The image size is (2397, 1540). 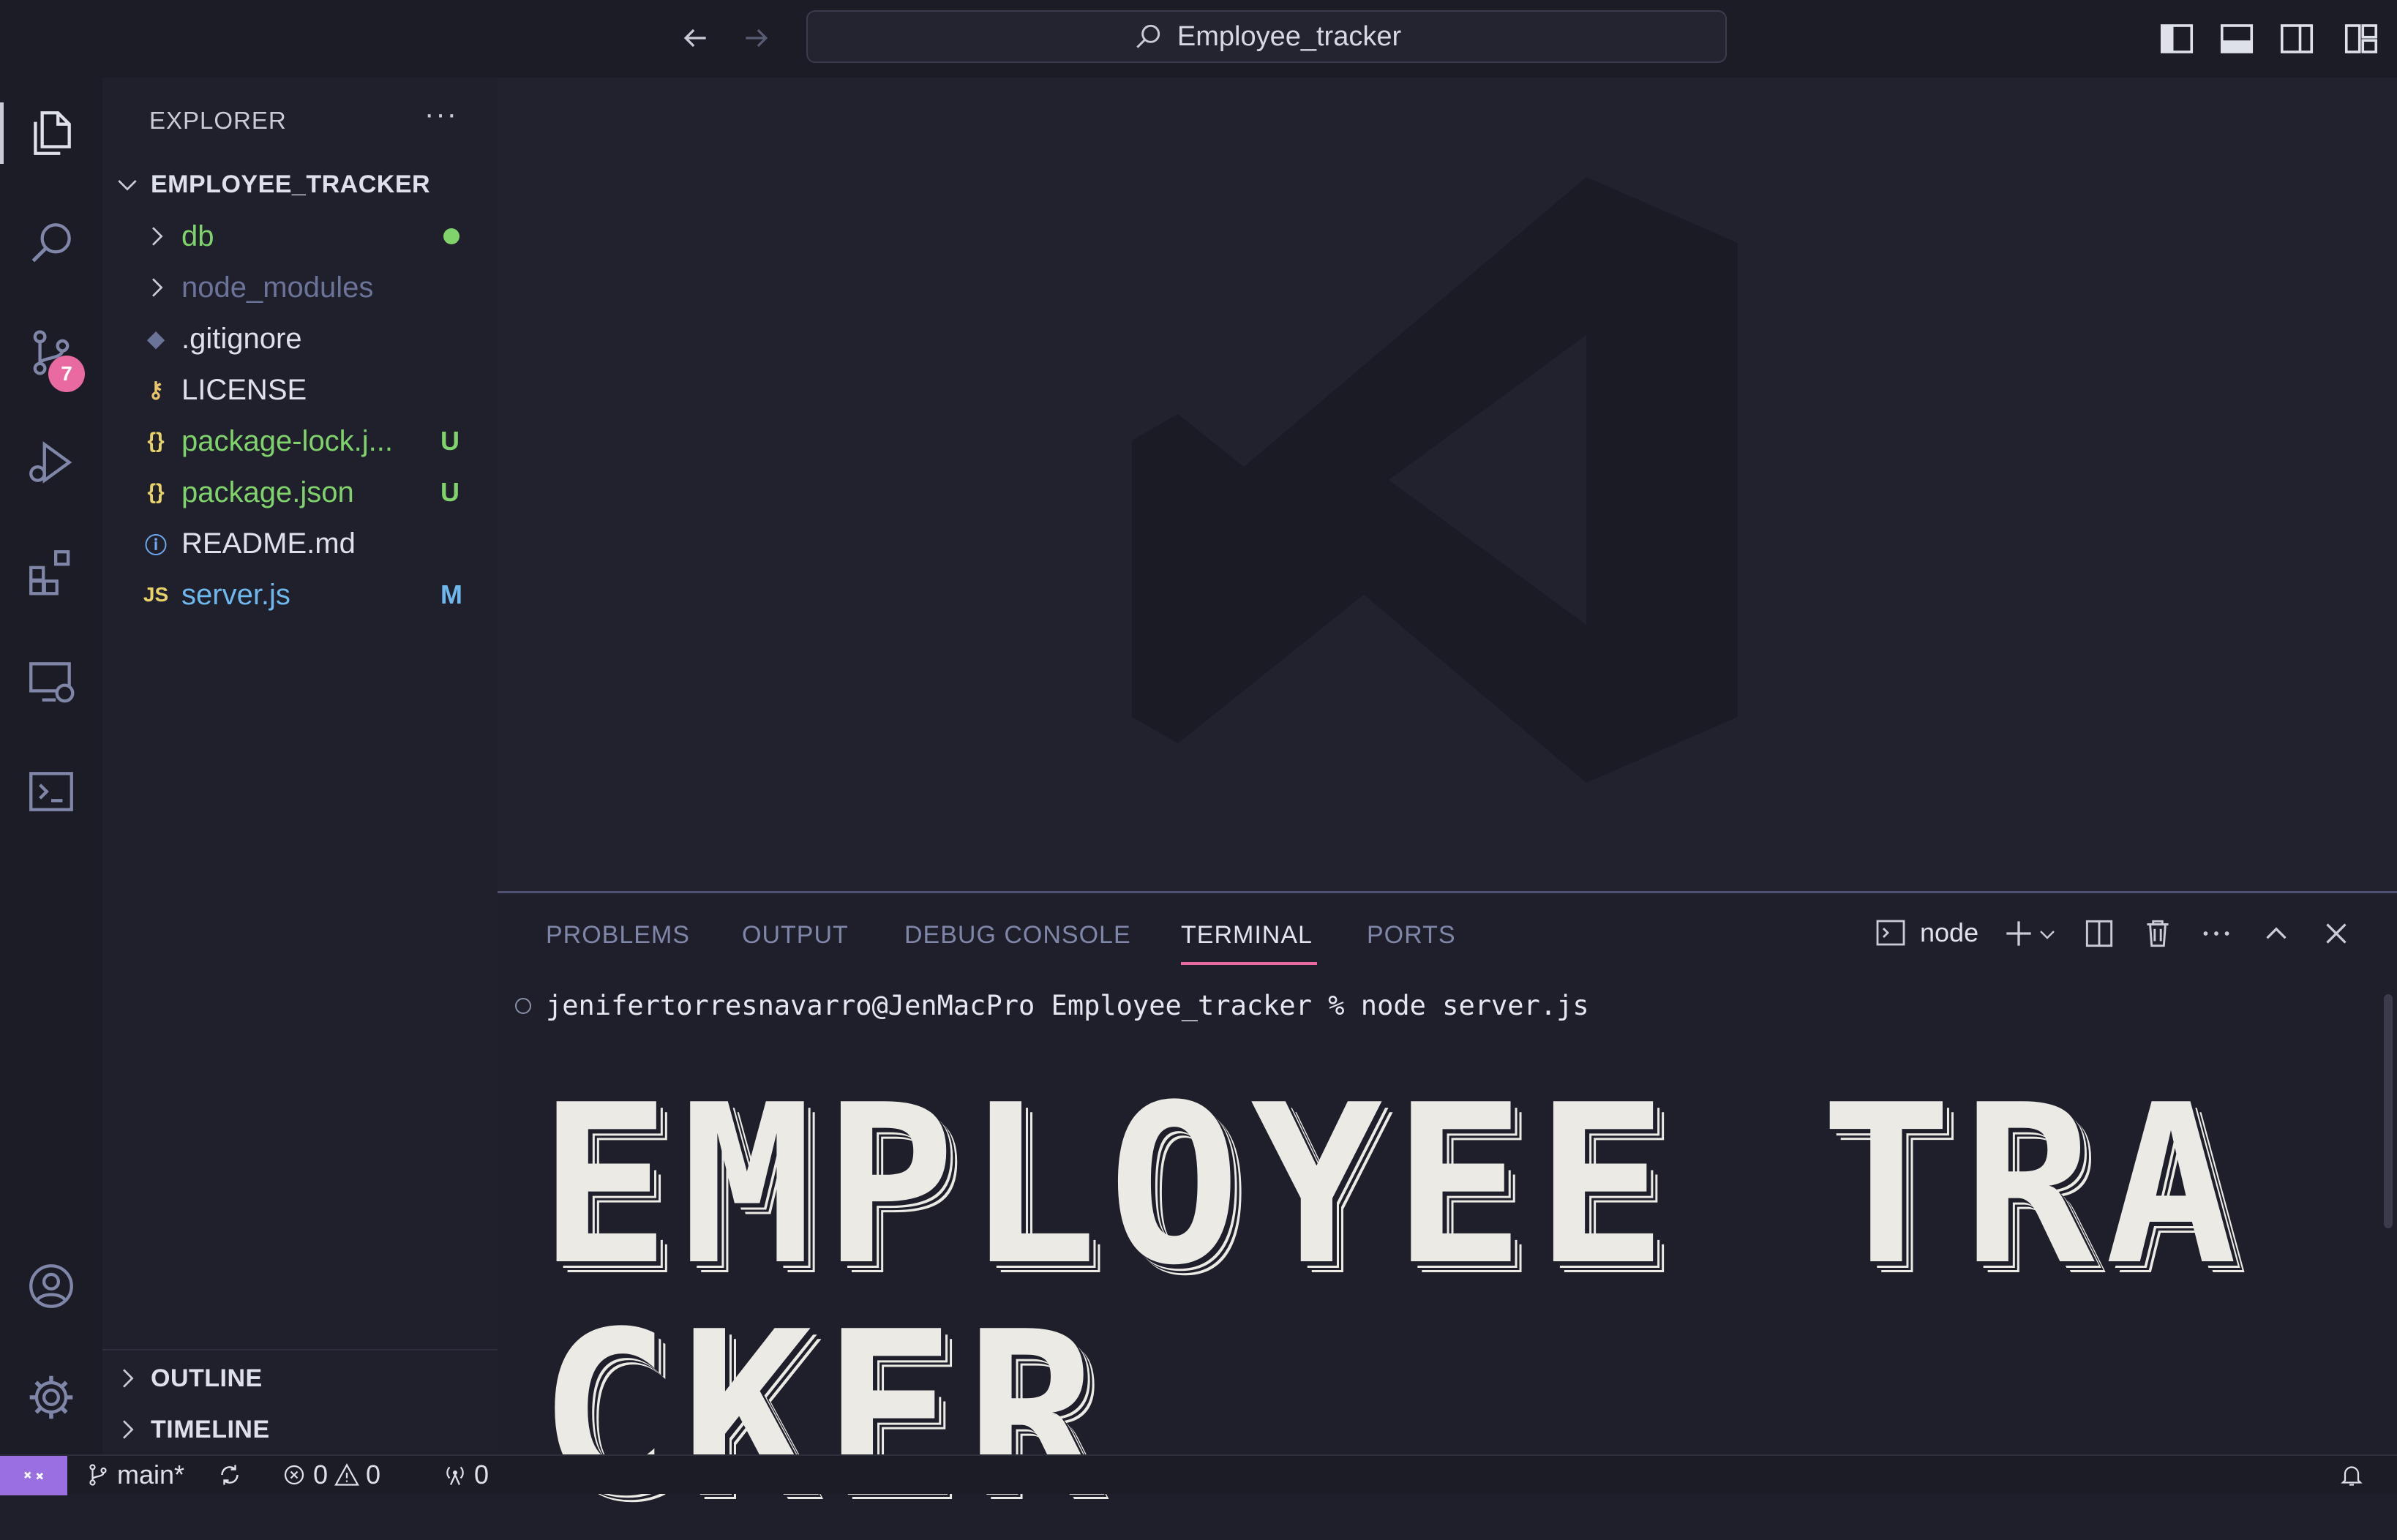 I want to click on tree-item-server-js: JS server.js M, so click(x=300, y=594).